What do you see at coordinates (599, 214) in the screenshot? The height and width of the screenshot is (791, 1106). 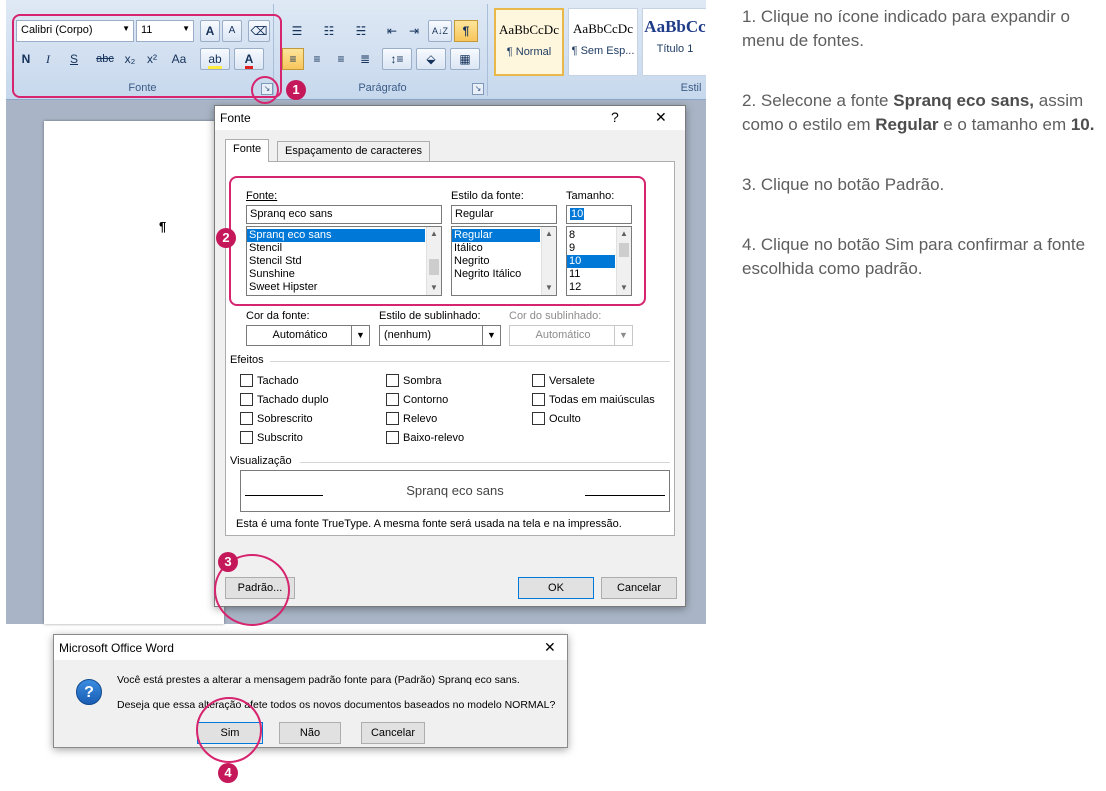 I see `font-size-input: 10` at bounding box center [599, 214].